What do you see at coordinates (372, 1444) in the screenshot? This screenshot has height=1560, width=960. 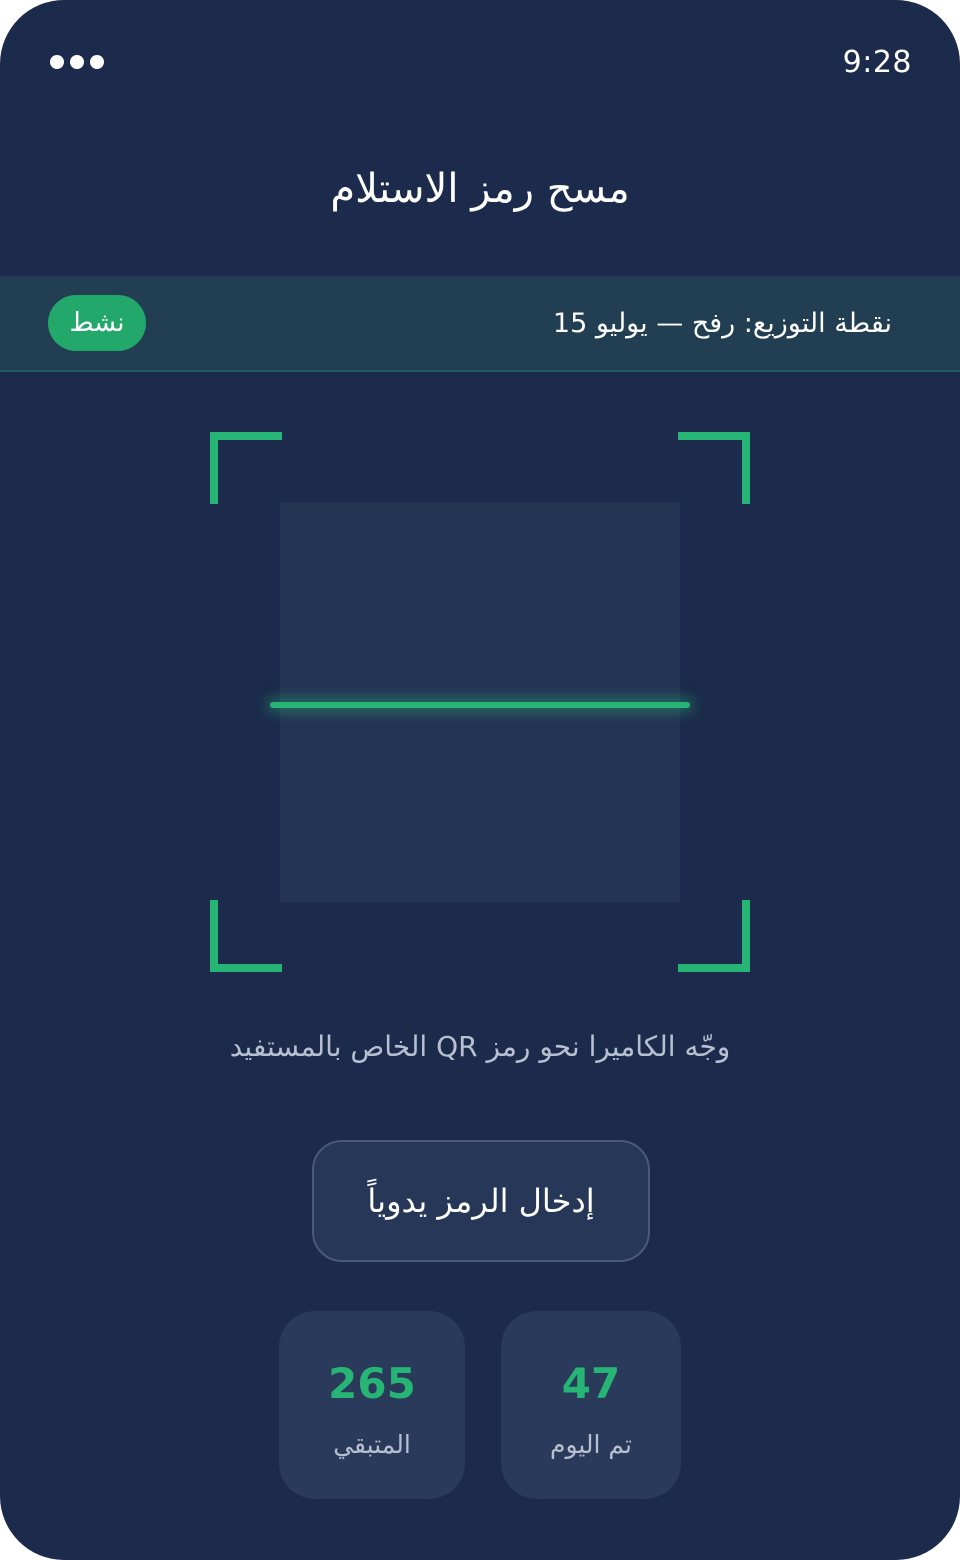 I see `remaining-label: المتبقي` at bounding box center [372, 1444].